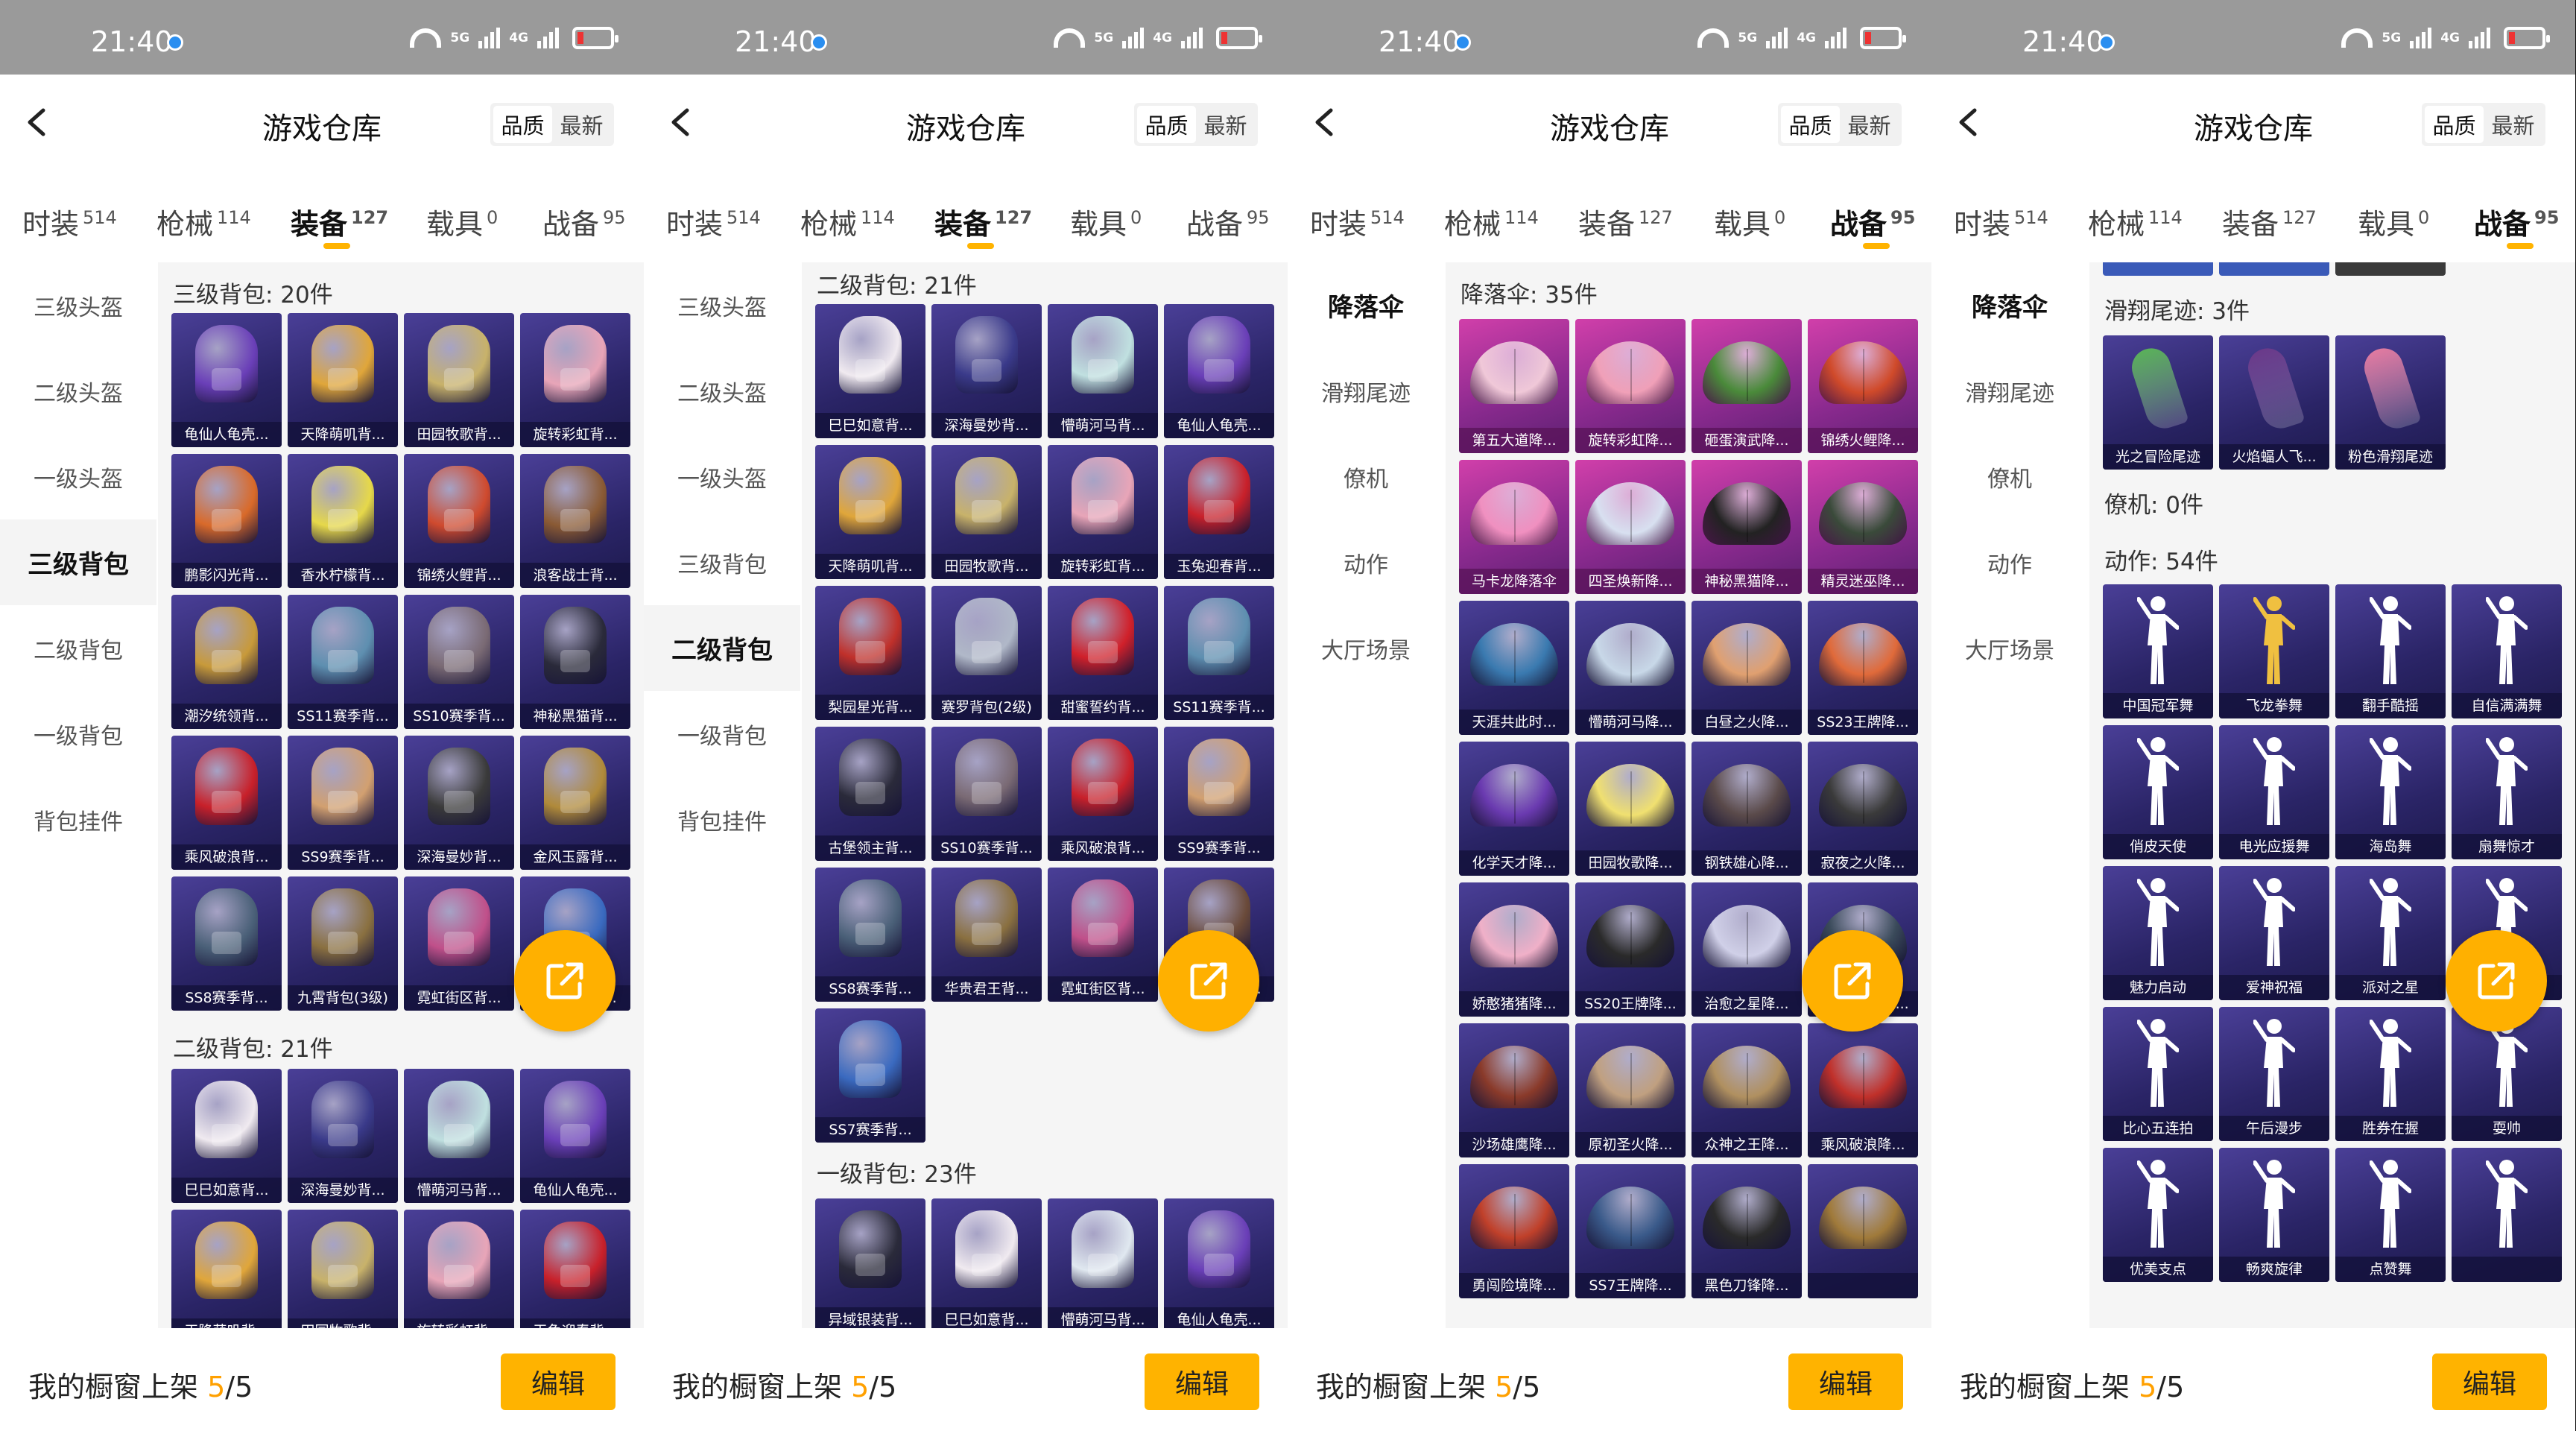 This screenshot has width=2576, height=1431. What do you see at coordinates (2158, 1074) in the screenshot?
I see `item-tile: 比心五连拍` at bounding box center [2158, 1074].